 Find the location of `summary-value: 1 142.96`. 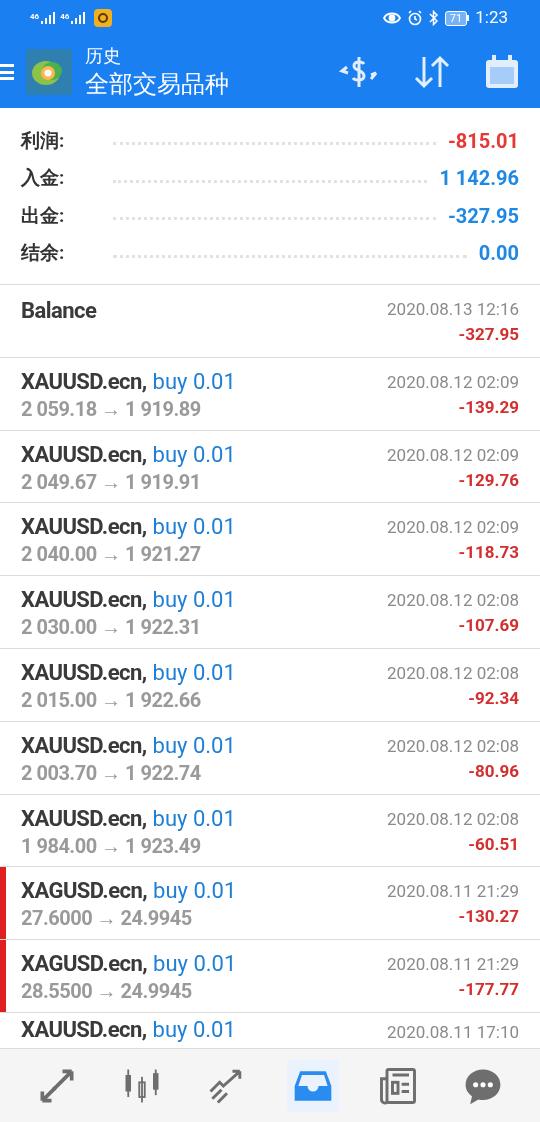

summary-value: 1 142.96 is located at coordinates (478, 179).